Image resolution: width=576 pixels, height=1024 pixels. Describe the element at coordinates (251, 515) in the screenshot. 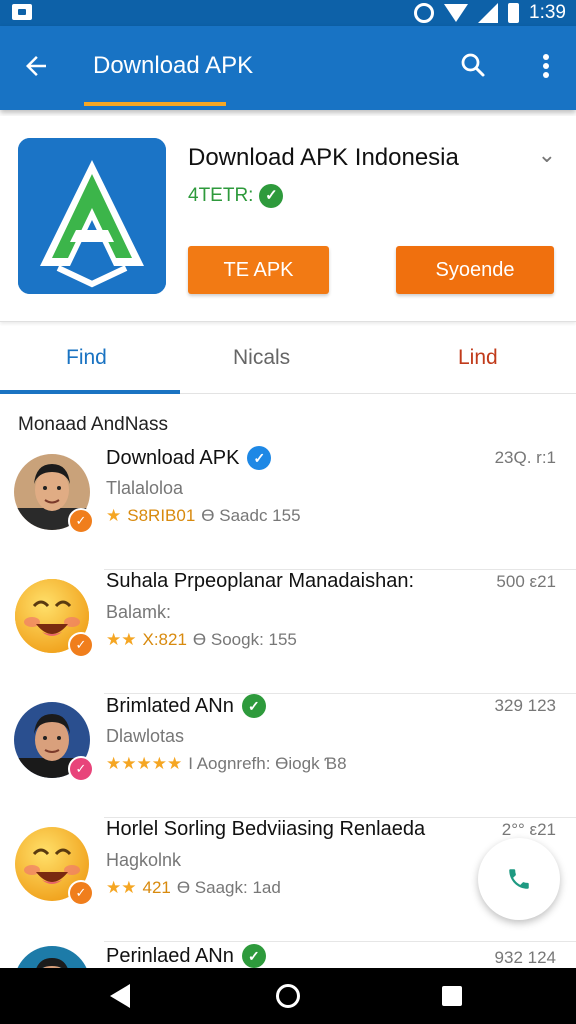

I see `item-extra: Ɵ Saadc 155` at that location.